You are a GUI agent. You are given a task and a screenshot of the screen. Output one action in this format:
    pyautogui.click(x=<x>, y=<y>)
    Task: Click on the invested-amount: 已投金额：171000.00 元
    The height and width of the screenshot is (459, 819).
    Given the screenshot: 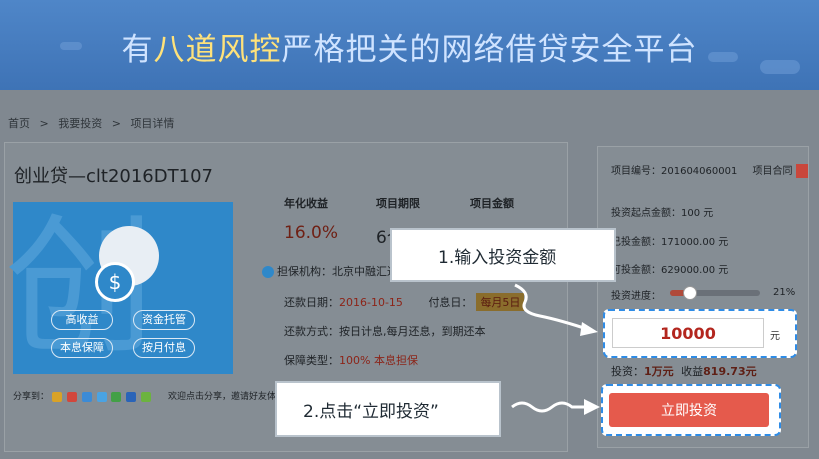 What is the action you would take?
    pyautogui.click(x=670, y=242)
    